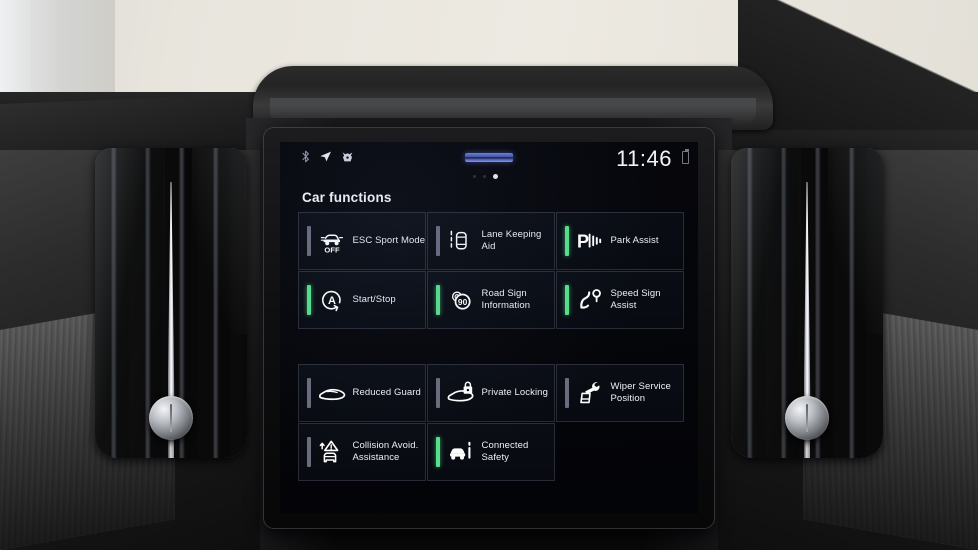  I want to click on tile-label: Speed Sign Assist, so click(635, 299).